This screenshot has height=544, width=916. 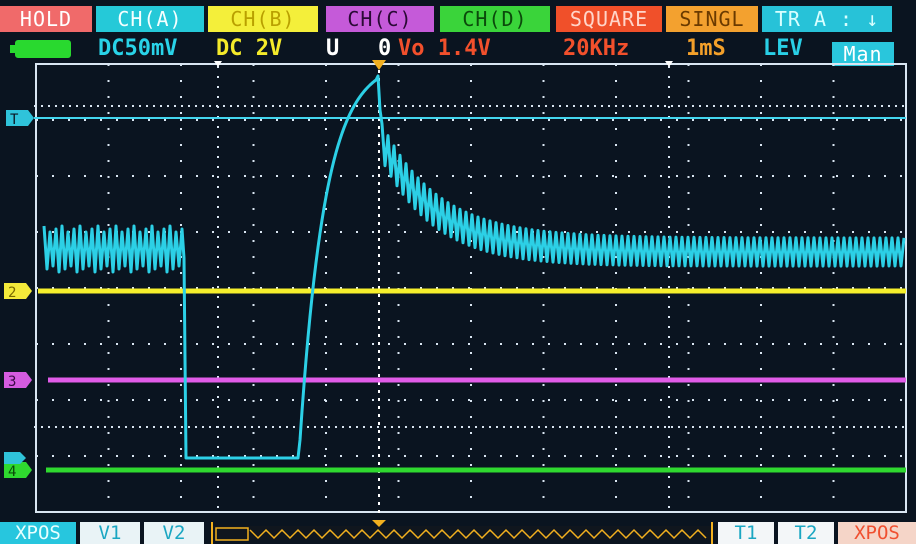 I want to click on trigger-marker-label: T, so click(x=14, y=120).